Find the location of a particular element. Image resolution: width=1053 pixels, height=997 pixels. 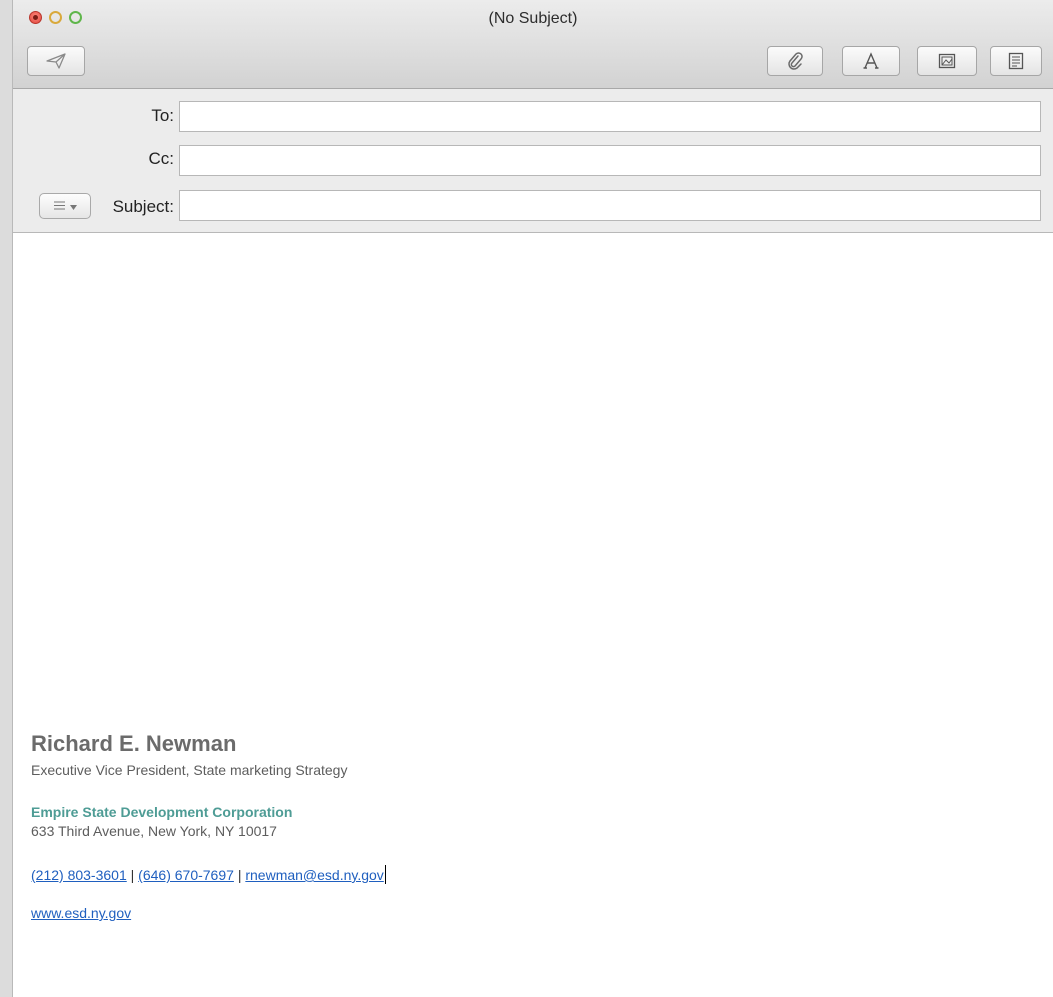

subject-field is located at coordinates (610, 205).